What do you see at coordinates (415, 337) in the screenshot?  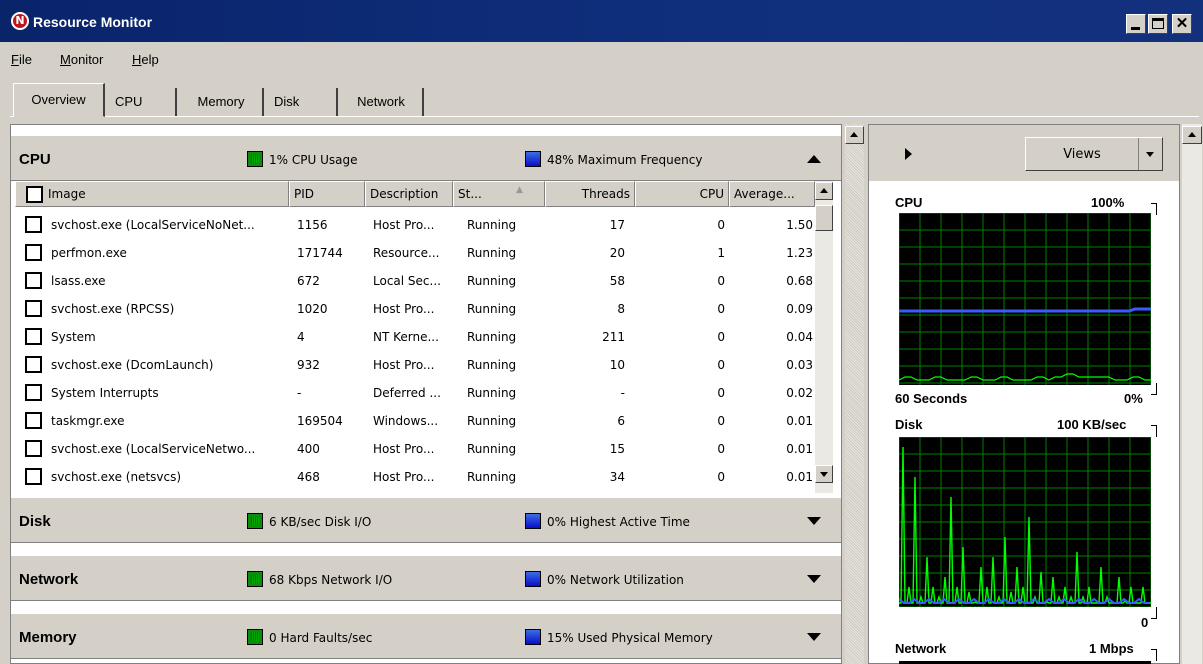 I see `table-row: System 4 NT Kerne... Running 211 0 0.04` at bounding box center [415, 337].